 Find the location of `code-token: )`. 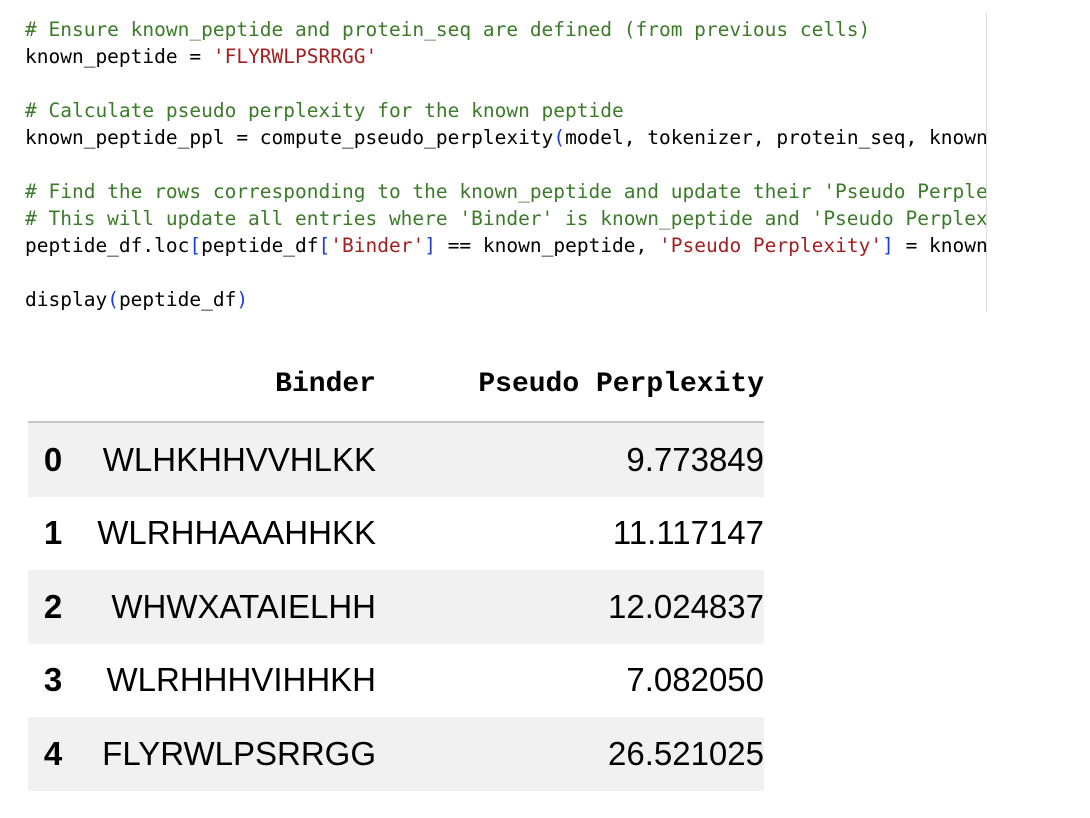

code-token: ) is located at coordinates (242, 299).